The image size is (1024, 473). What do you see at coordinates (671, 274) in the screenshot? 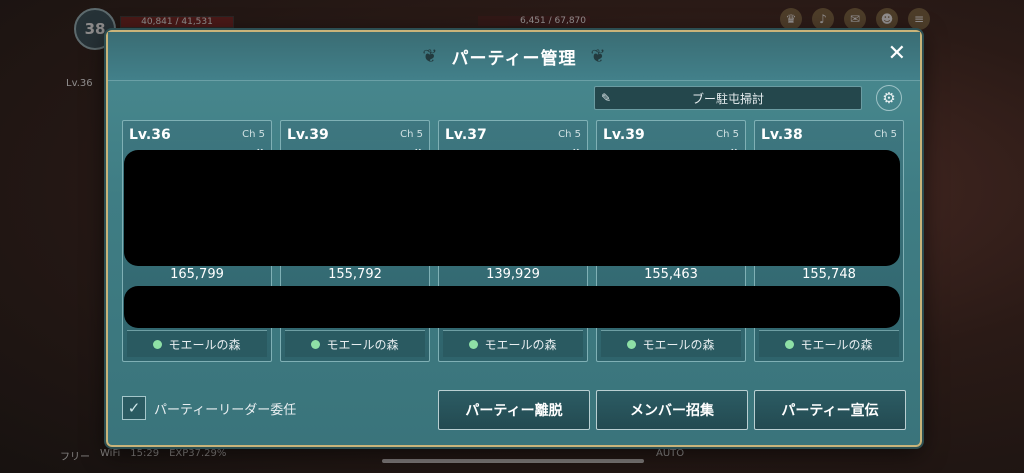
I see `member-power: 155,463` at bounding box center [671, 274].